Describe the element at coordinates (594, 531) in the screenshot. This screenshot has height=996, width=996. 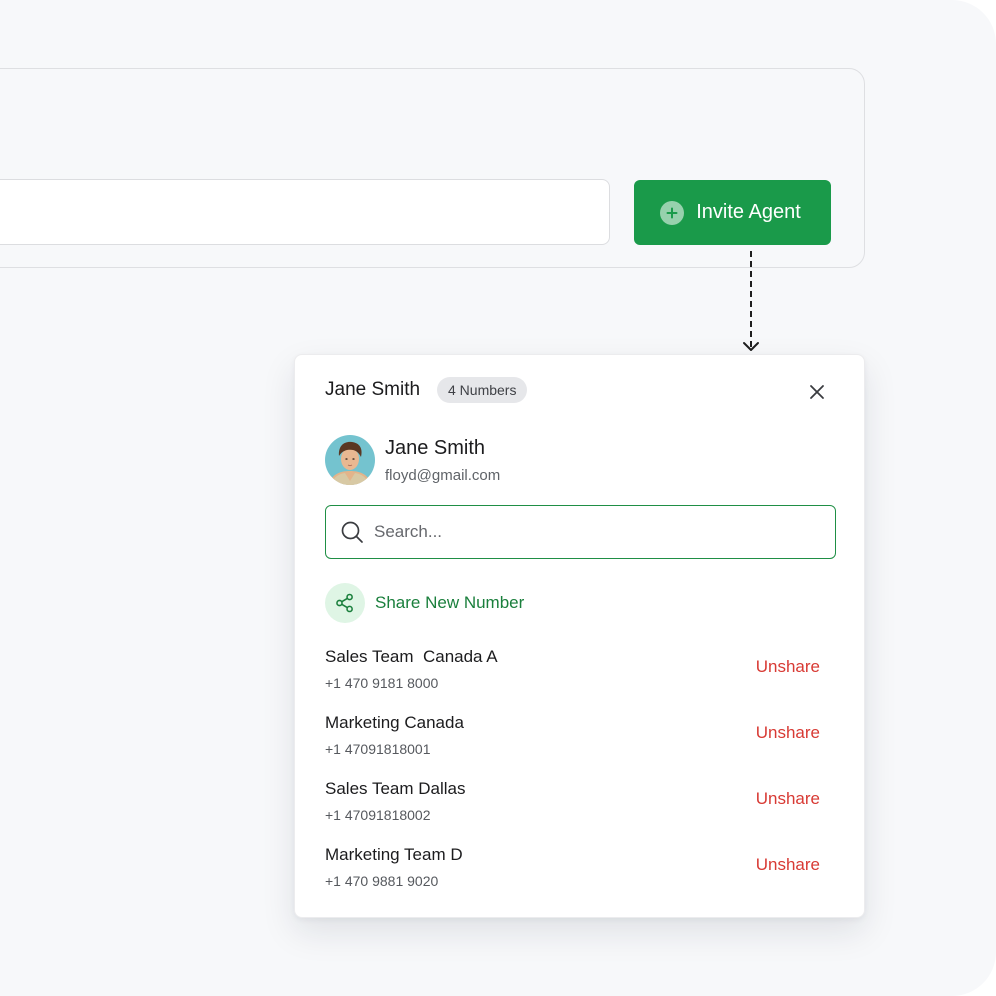
I see `search-input` at that location.